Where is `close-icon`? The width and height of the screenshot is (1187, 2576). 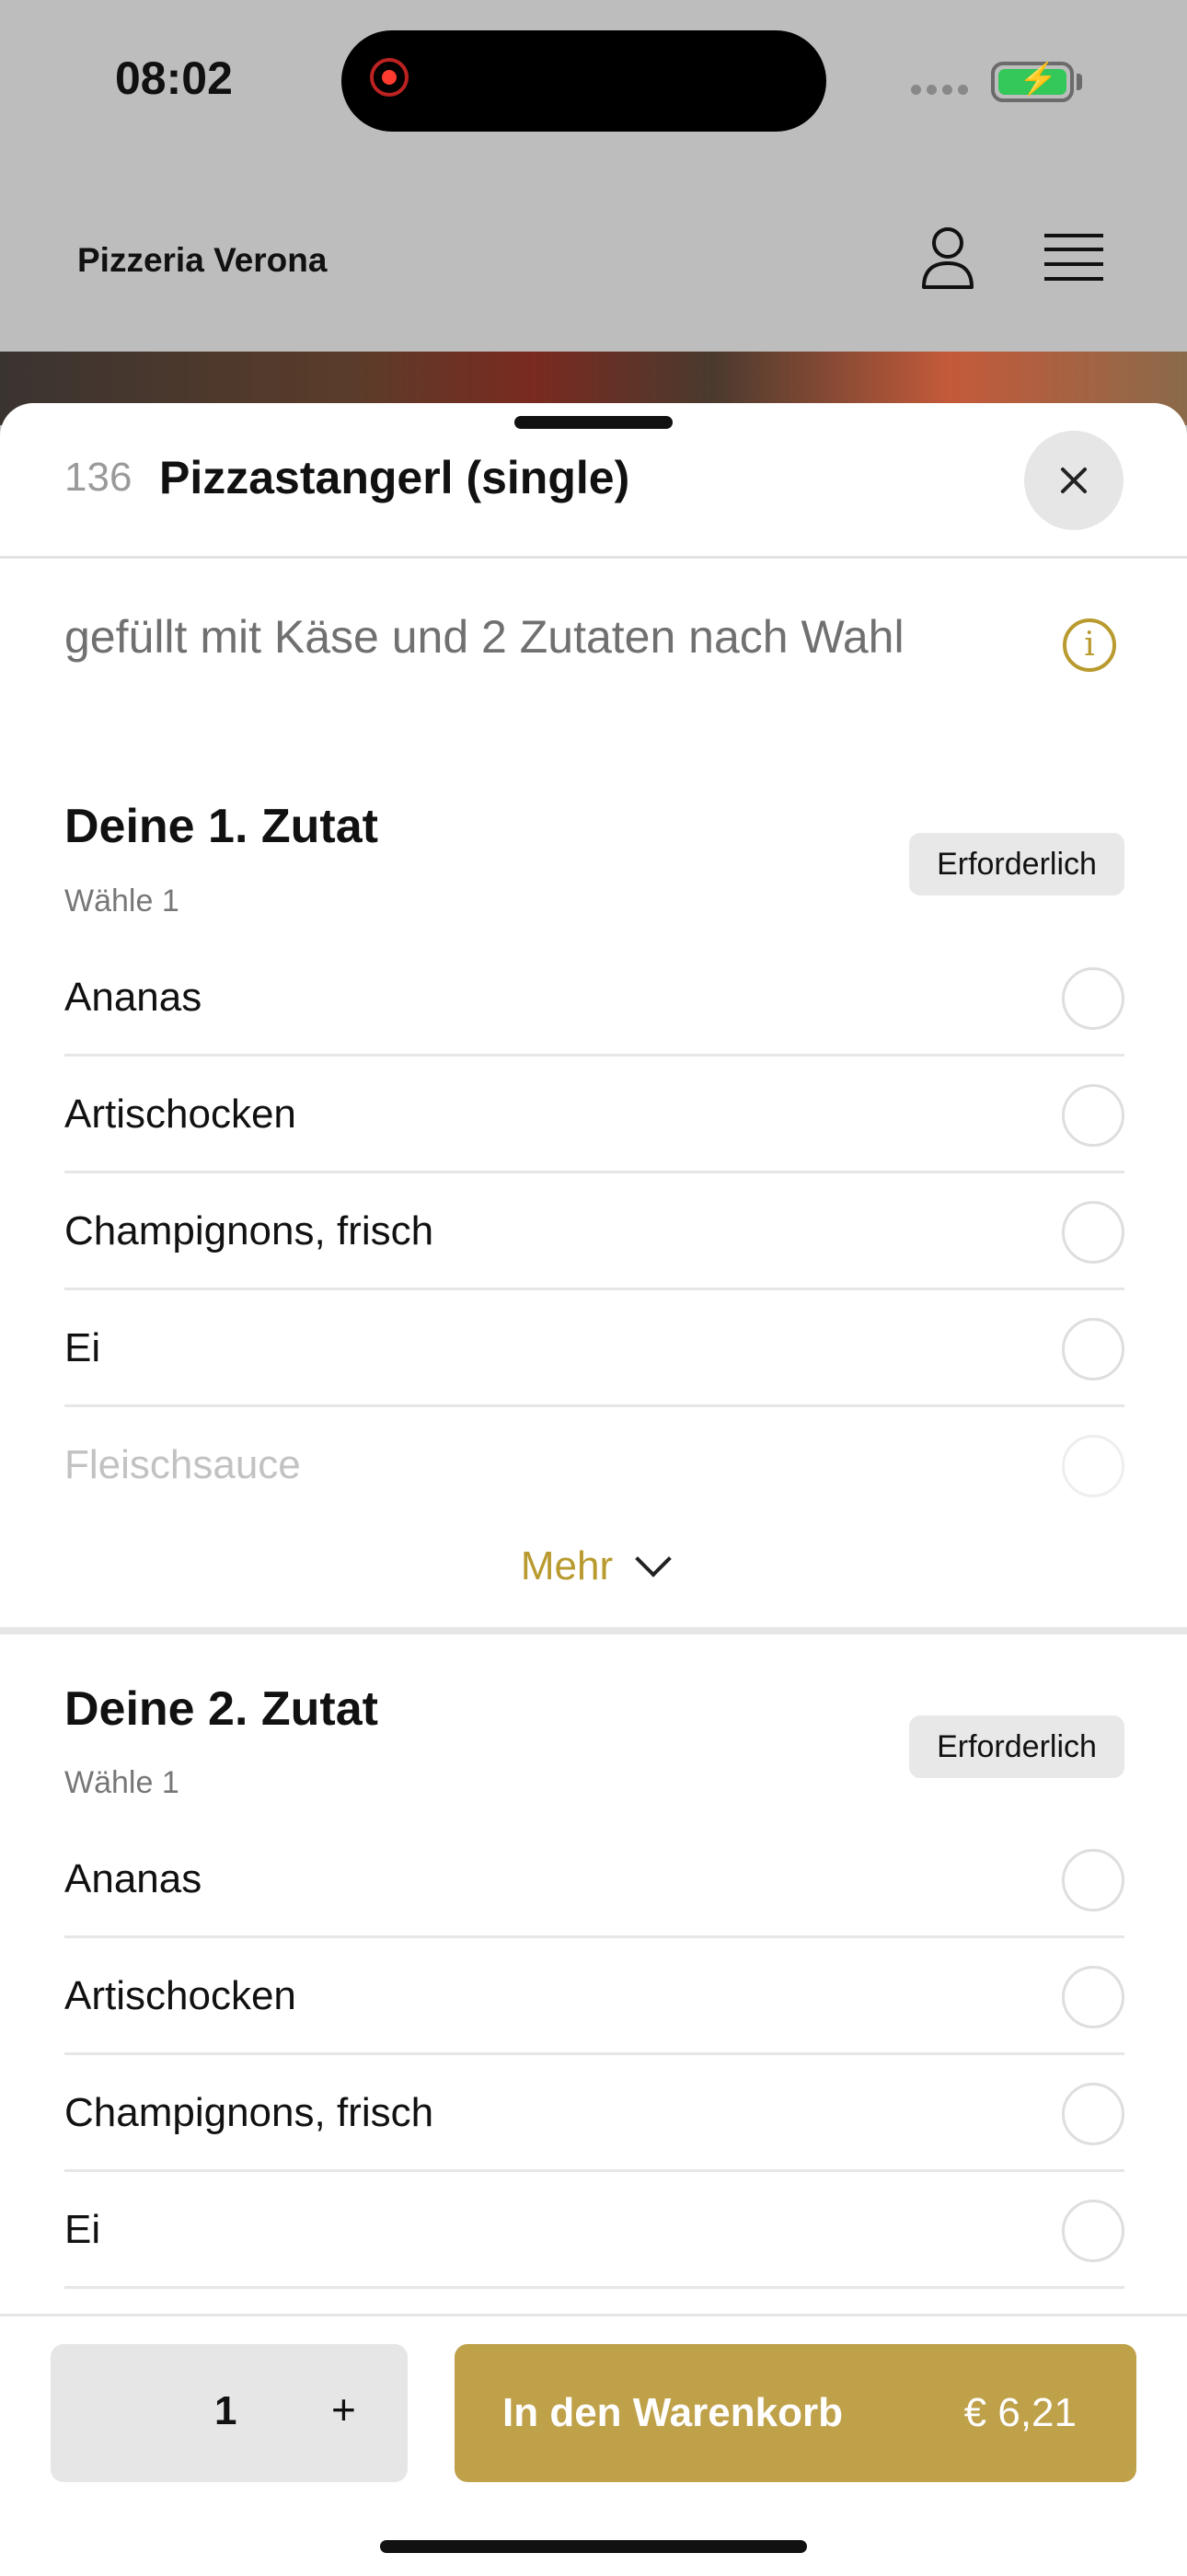 close-icon is located at coordinates (1074, 481).